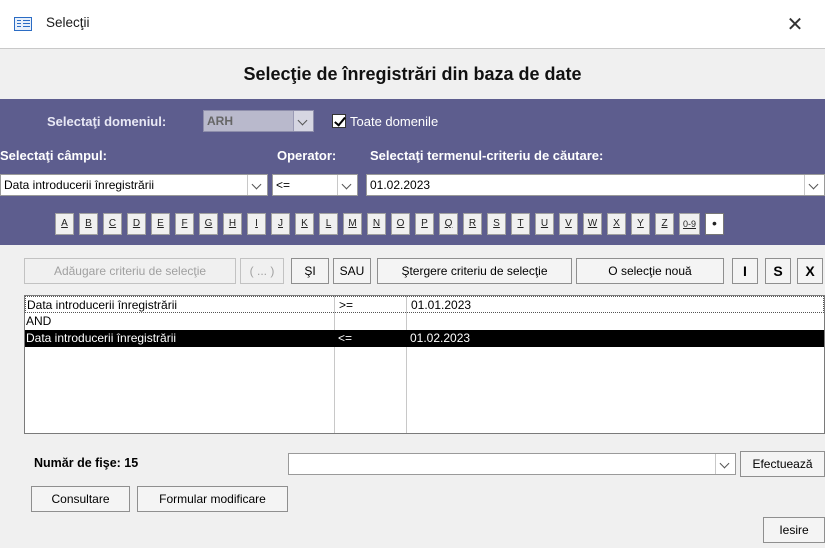 The height and width of the screenshot is (548, 825). I want to click on title-bar: Selecţii ✕, so click(412, 24).